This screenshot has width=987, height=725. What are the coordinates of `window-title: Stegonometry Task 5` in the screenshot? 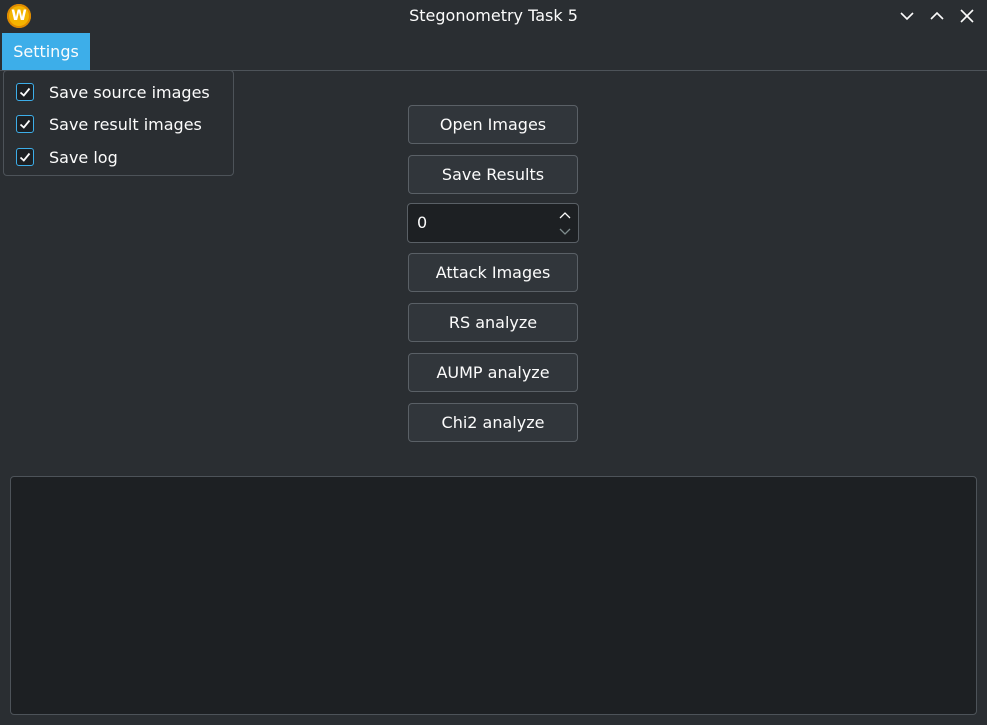 It's located at (493, 15).